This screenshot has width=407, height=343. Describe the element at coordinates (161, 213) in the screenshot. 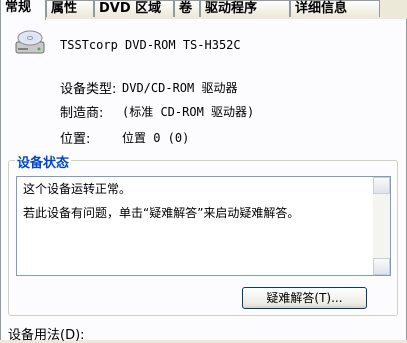

I see `status-line-2: 若此设备有问题，单击“疑难解答”来启动疑难解答。` at that location.